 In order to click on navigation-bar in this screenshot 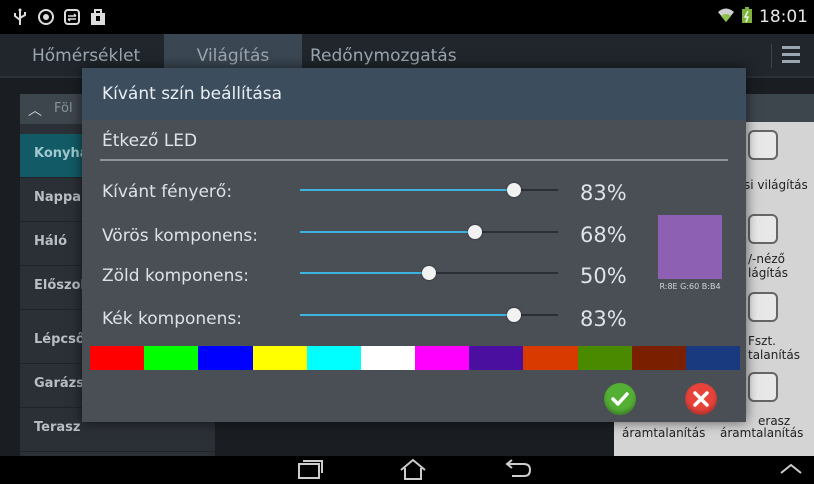, I will do `click(407, 470)`.